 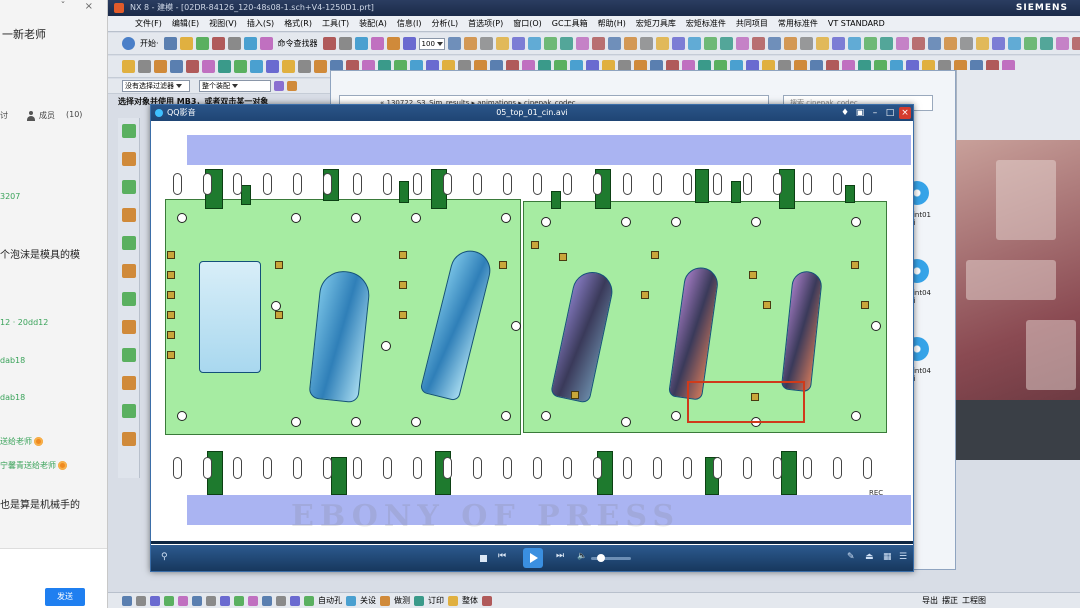 What do you see at coordinates (40, 115) in the screenshot?
I see `tab-members: 成员` at bounding box center [40, 115].